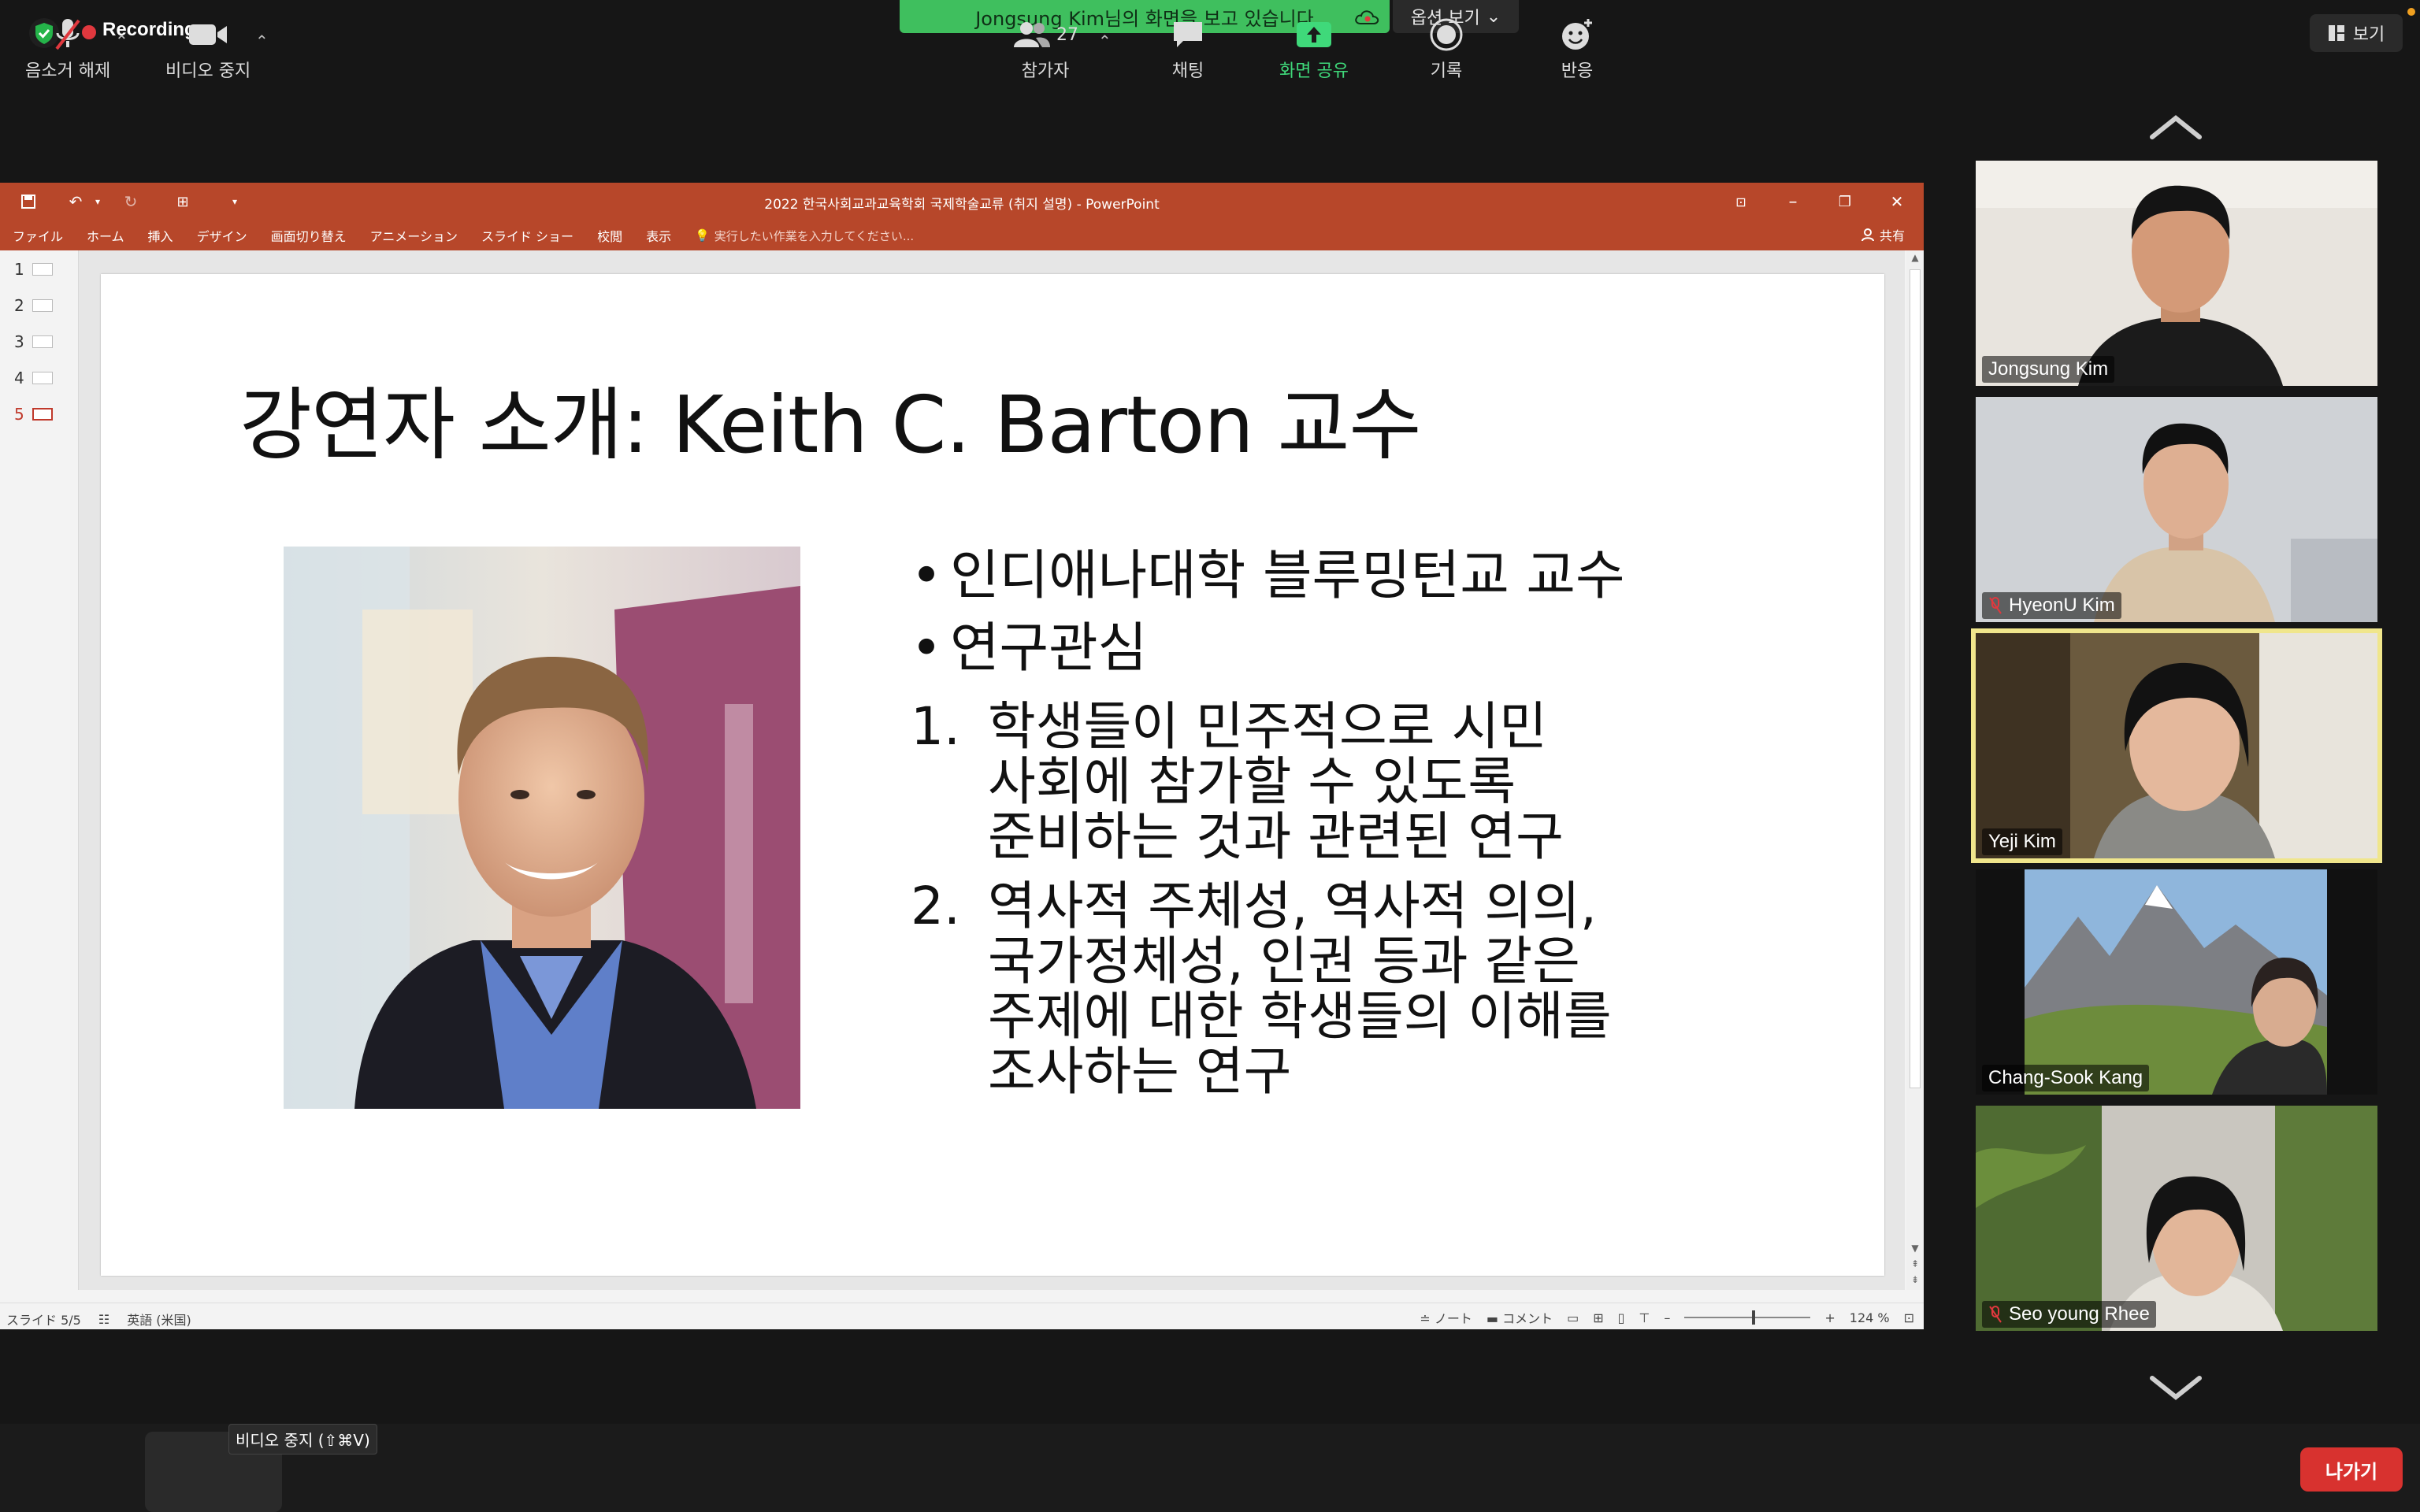 The width and height of the screenshot is (2420, 1512). What do you see at coordinates (262, 41) in the screenshot?
I see `video-options-chevron-icon: ⌃` at bounding box center [262, 41].